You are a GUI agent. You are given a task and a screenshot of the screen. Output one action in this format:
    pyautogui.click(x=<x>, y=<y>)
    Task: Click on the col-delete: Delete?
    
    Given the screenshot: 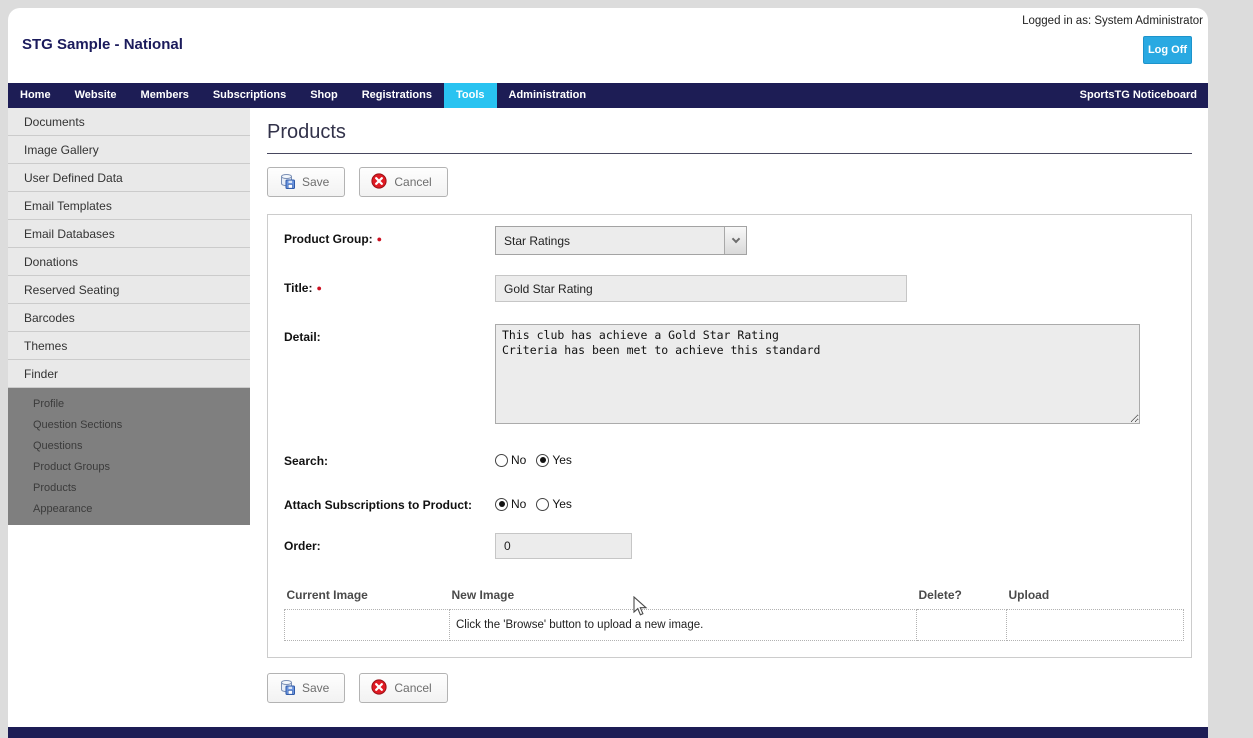 What is the action you would take?
    pyautogui.click(x=940, y=595)
    